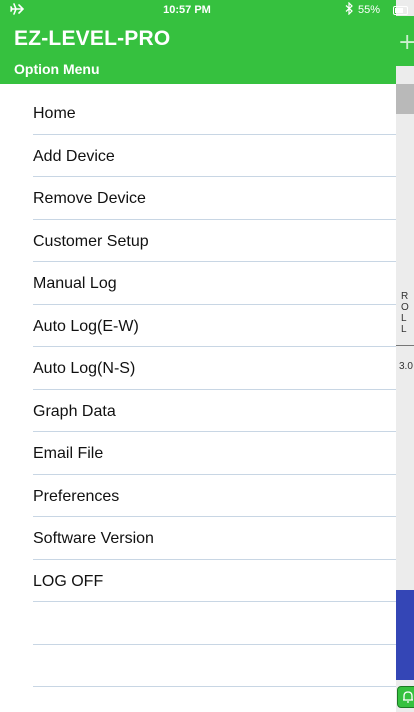 The height and width of the screenshot is (712, 414). What do you see at coordinates (198, 581) in the screenshot?
I see `menu-item-log-off: LOG OFF` at bounding box center [198, 581].